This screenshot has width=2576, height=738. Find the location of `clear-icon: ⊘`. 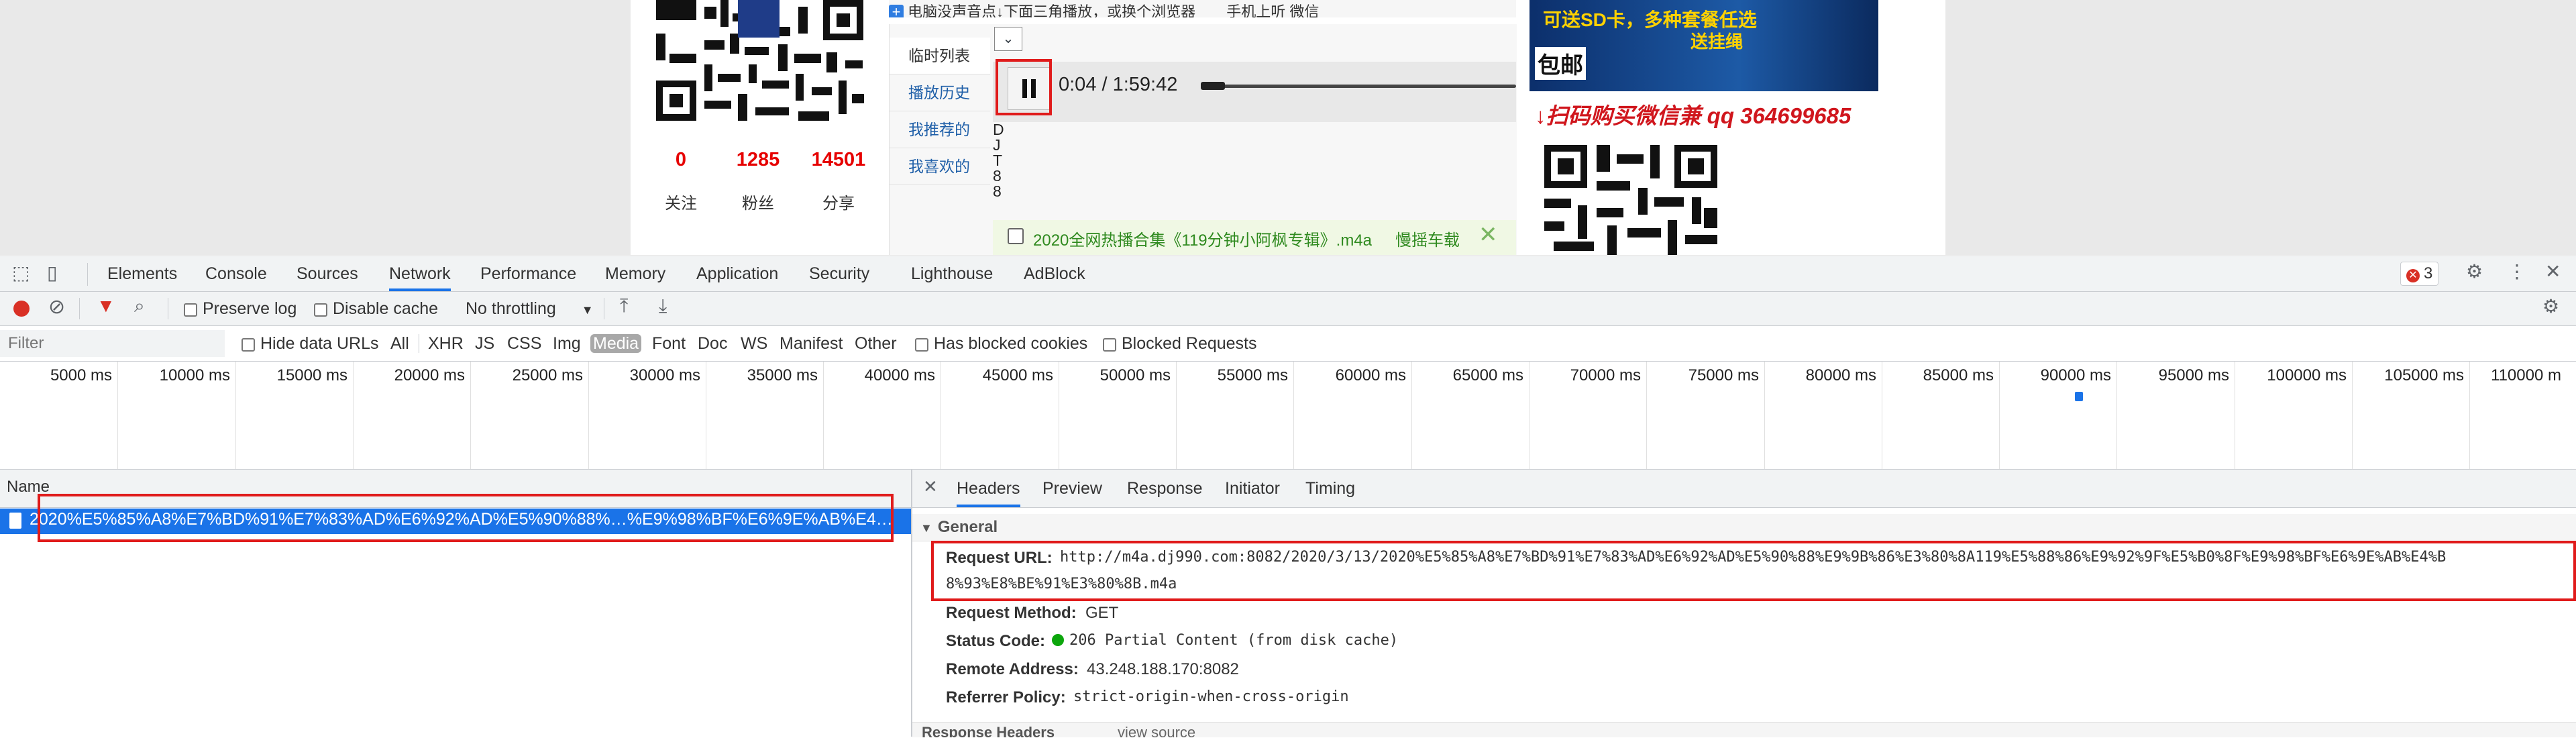

clear-icon: ⊘ is located at coordinates (56, 307).